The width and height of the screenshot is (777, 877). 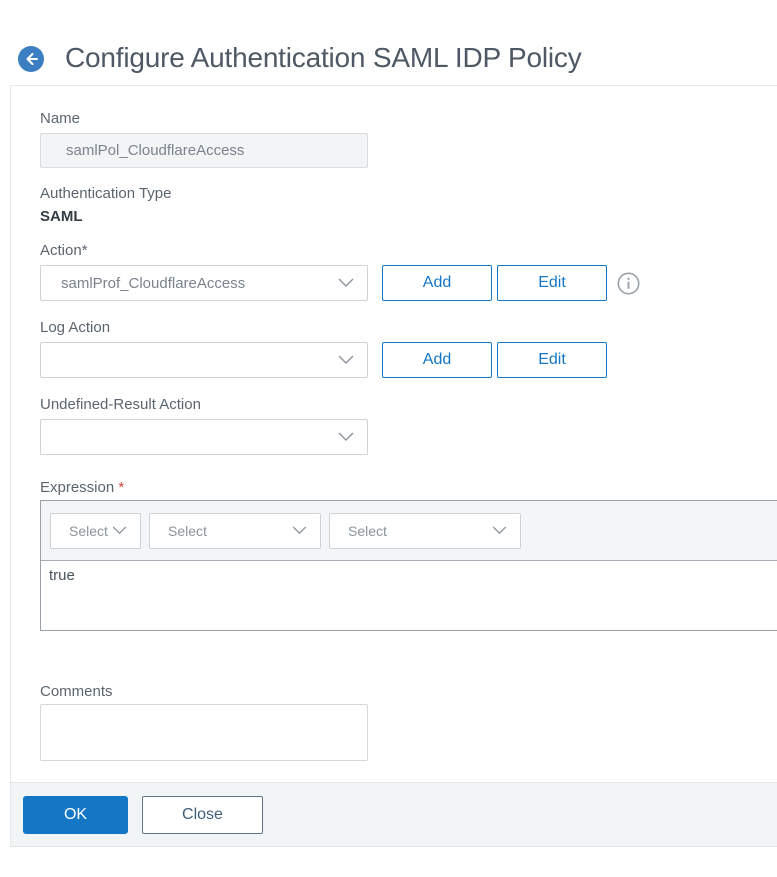 I want to click on name-input: samlPol_CloudflareAccess, so click(x=204, y=150).